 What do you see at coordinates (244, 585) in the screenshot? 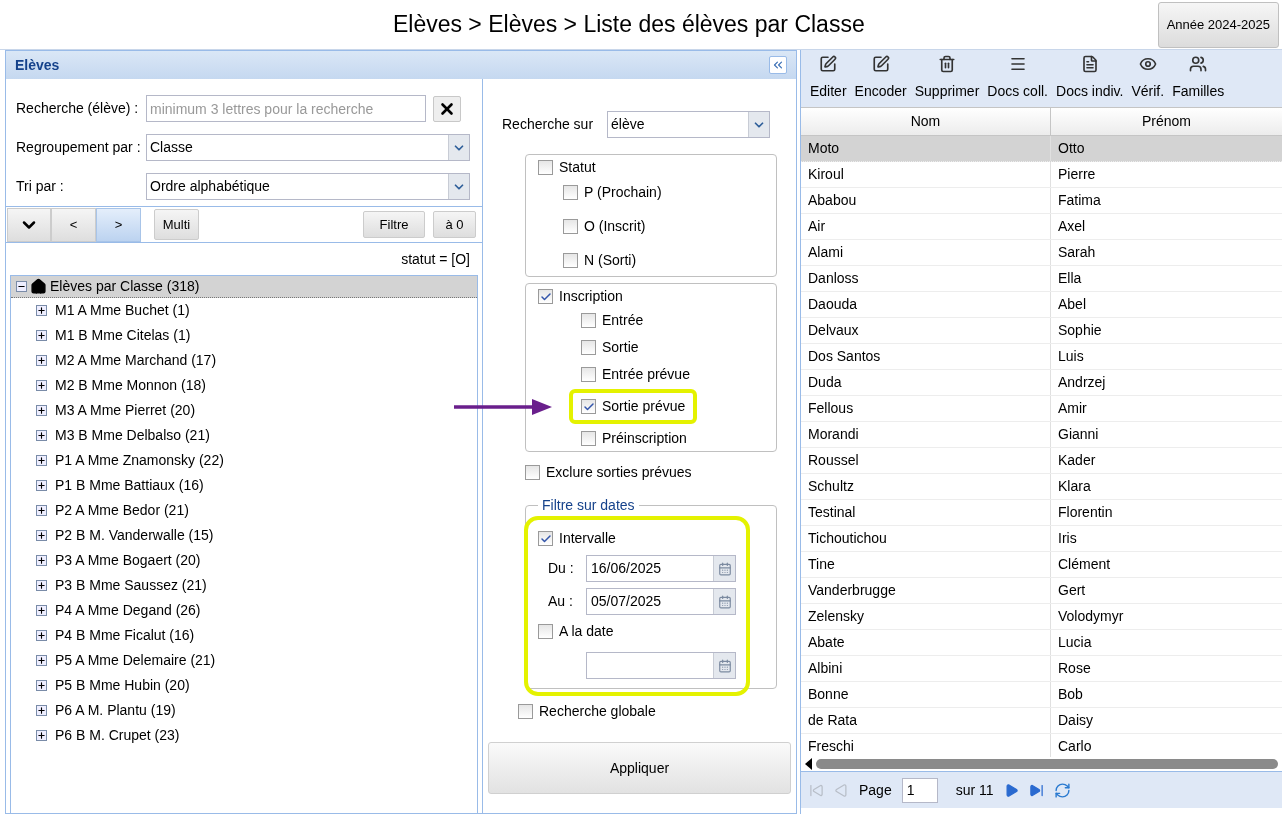
I see `tree-item: P3 B Mme Saussez (21)` at bounding box center [244, 585].